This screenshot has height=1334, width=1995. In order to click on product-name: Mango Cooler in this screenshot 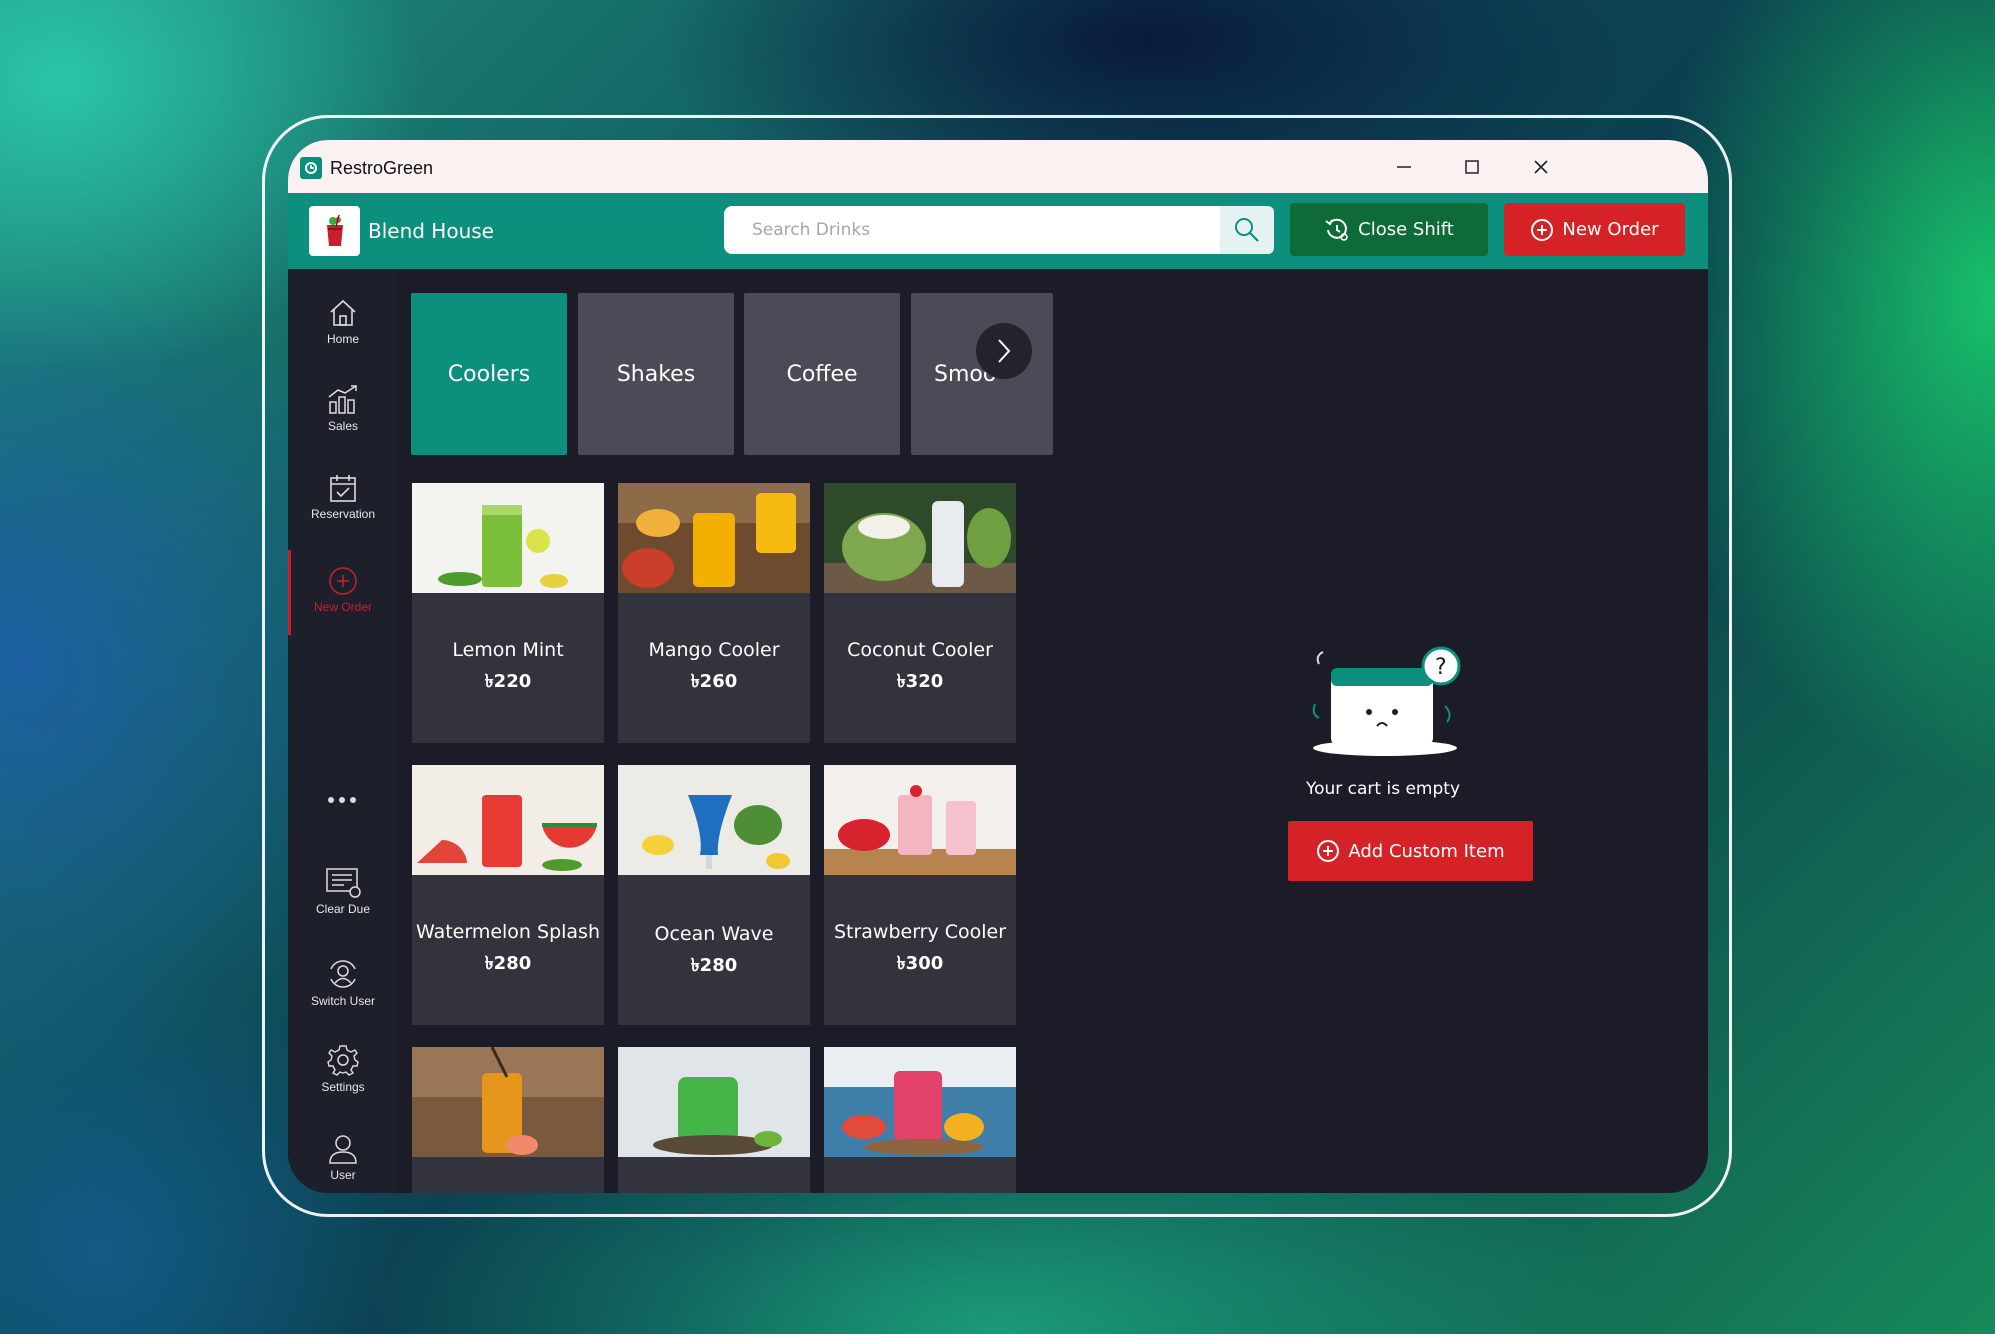, I will do `click(714, 650)`.